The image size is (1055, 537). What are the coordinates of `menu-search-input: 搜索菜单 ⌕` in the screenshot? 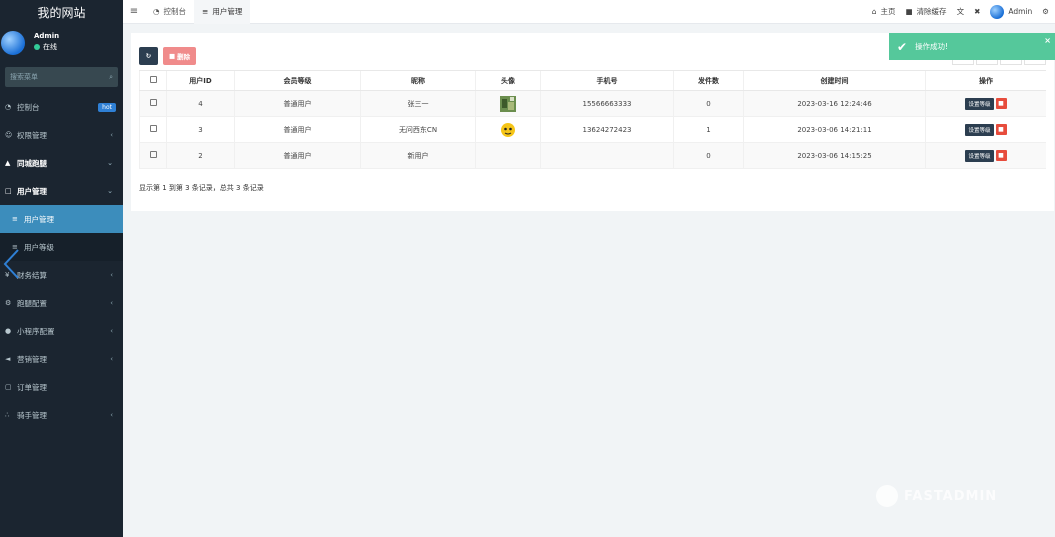 It's located at (61, 77).